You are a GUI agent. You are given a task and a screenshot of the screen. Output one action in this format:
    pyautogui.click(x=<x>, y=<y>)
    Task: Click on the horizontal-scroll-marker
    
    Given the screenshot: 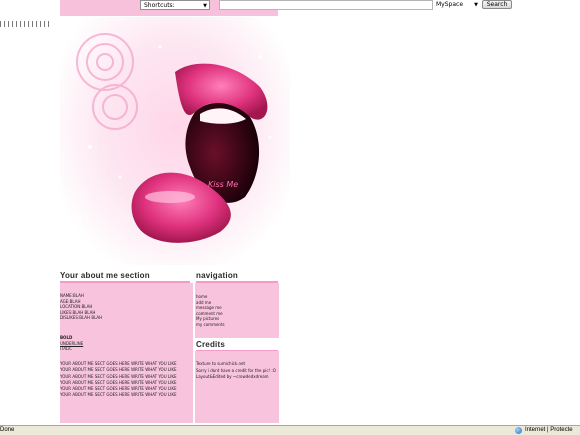 What is the action you would take?
    pyautogui.click(x=26, y=24)
    